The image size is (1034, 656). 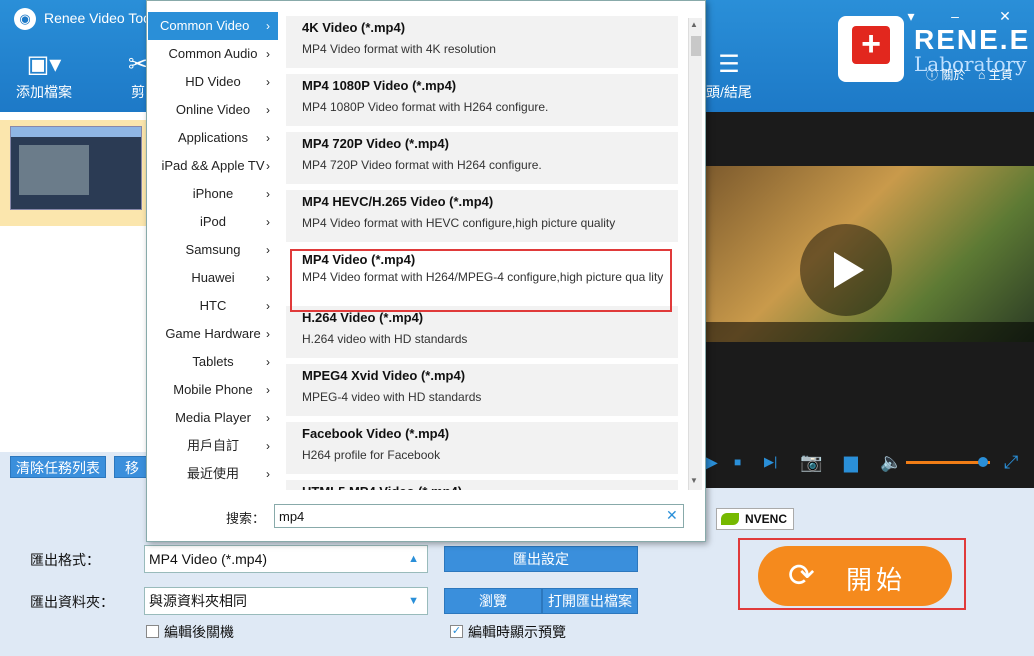 I want to click on scroll-down-icon: ▼, so click(x=694, y=480).